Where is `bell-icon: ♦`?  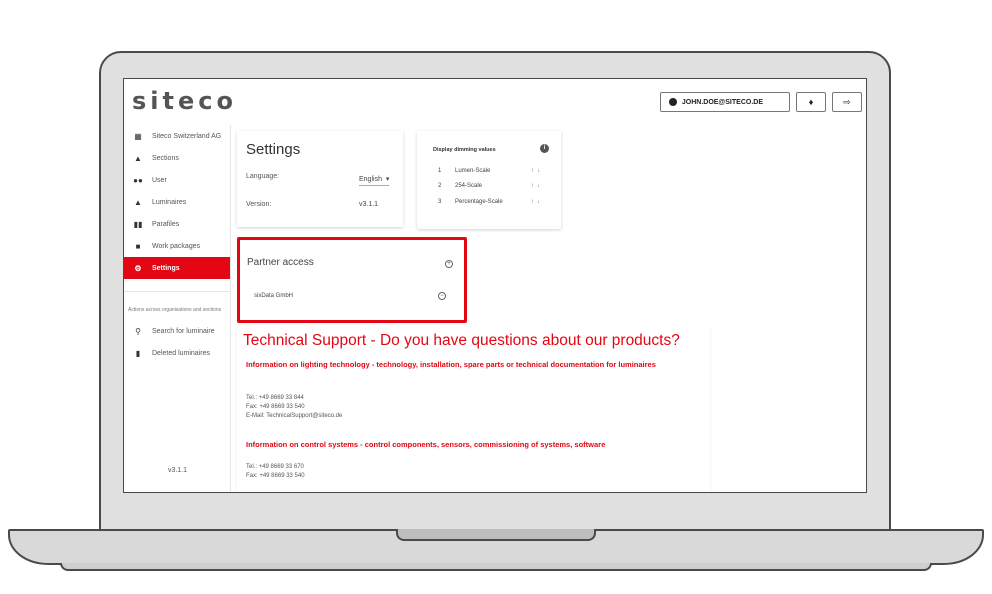 bell-icon: ♦ is located at coordinates (811, 102).